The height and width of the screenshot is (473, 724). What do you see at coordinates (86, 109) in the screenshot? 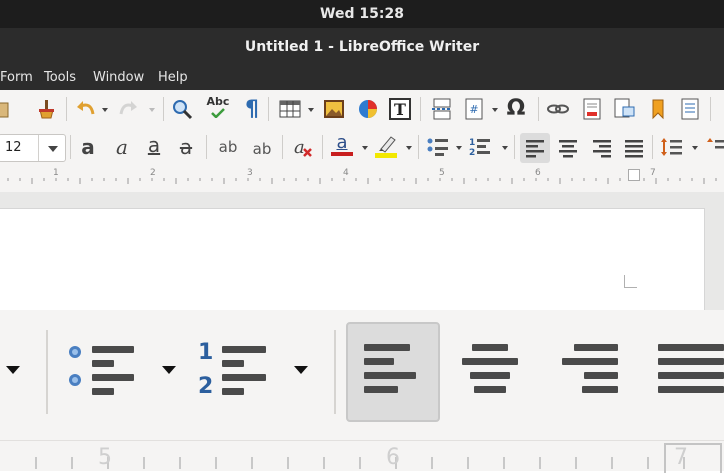
I see `undo-icon` at bounding box center [86, 109].